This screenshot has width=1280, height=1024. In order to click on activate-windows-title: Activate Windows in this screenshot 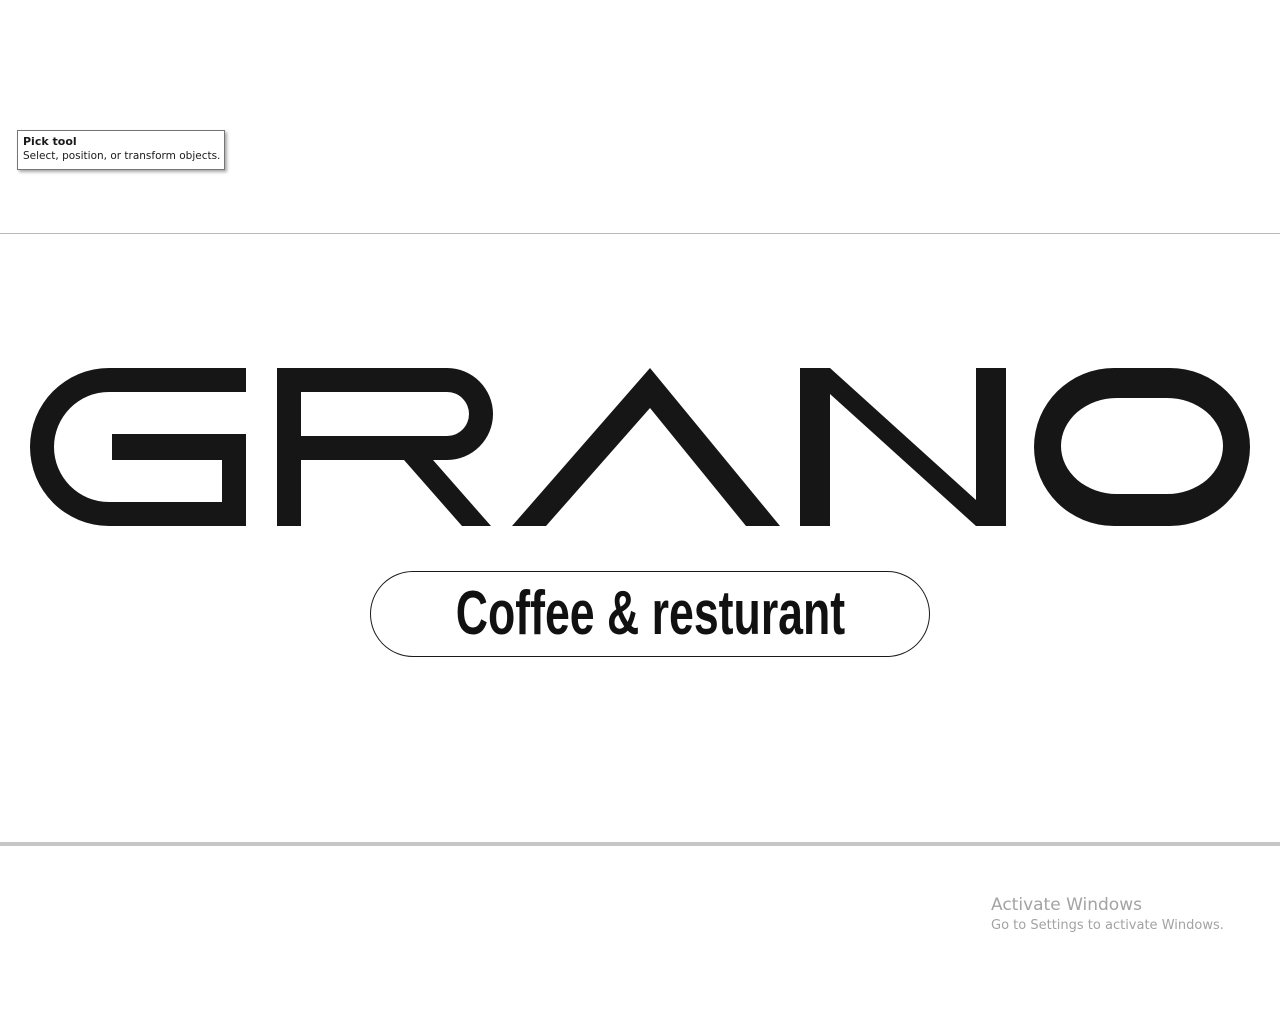, I will do `click(1066, 905)`.